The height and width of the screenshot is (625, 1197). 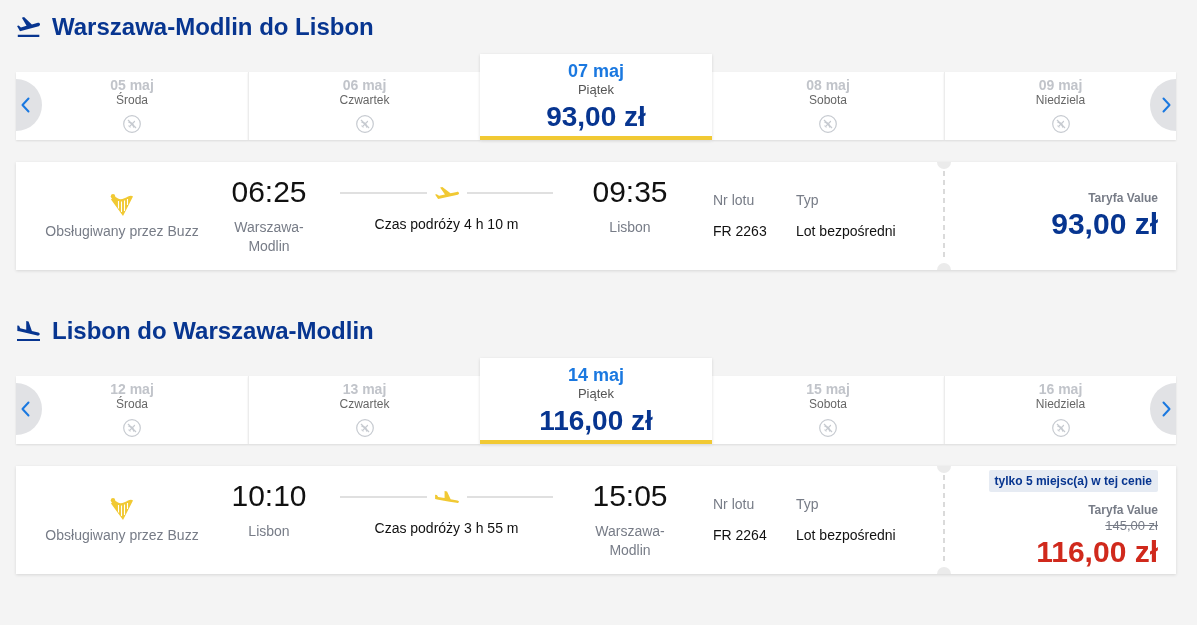 I want to click on arrival-city: Lisbon, so click(x=630, y=227).